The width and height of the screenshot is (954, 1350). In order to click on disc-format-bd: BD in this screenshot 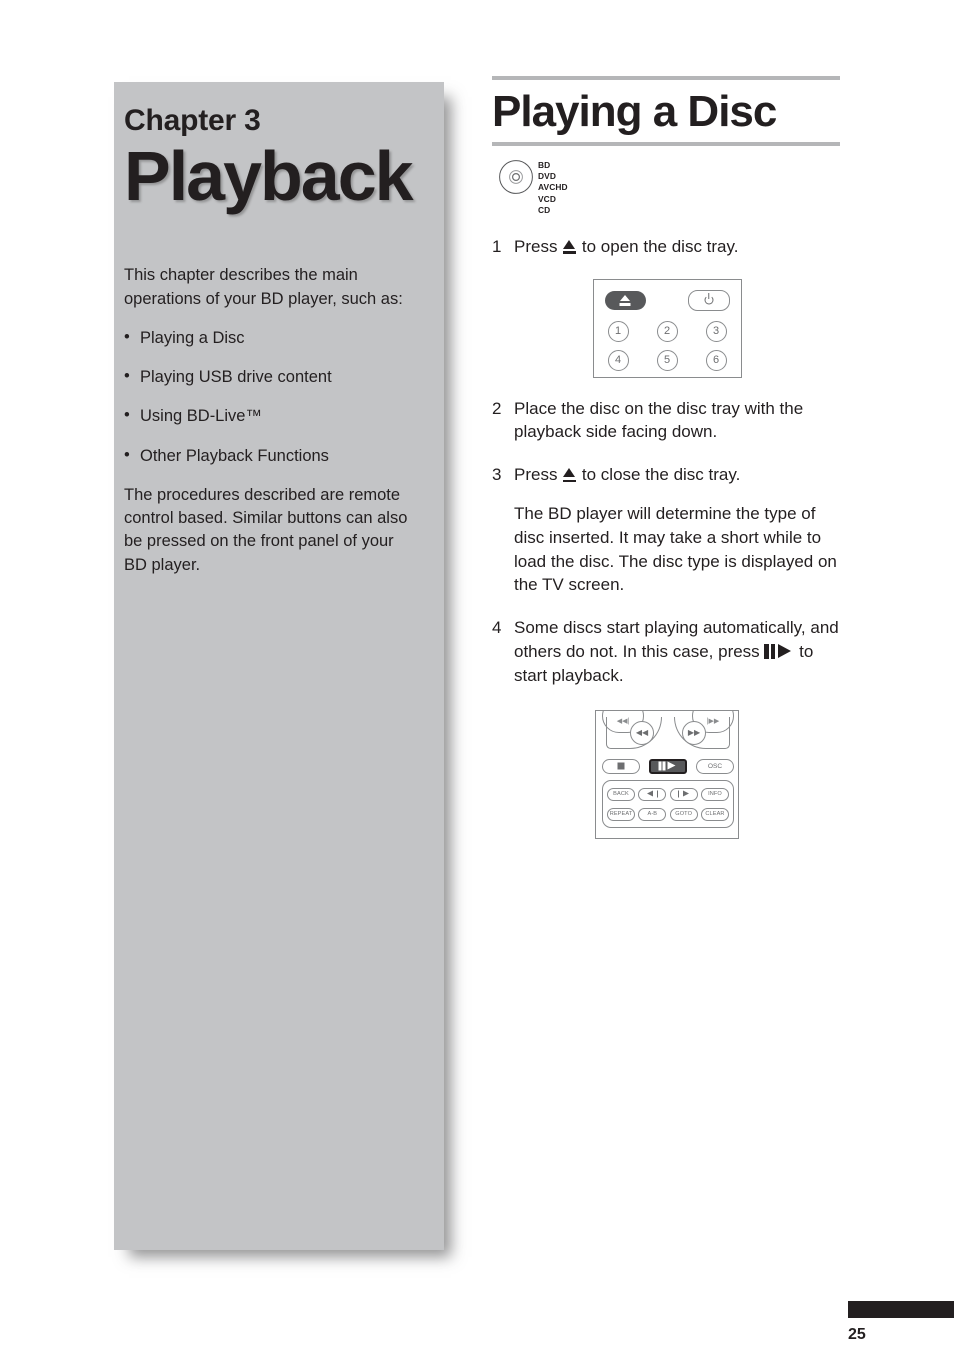, I will do `click(544, 165)`.